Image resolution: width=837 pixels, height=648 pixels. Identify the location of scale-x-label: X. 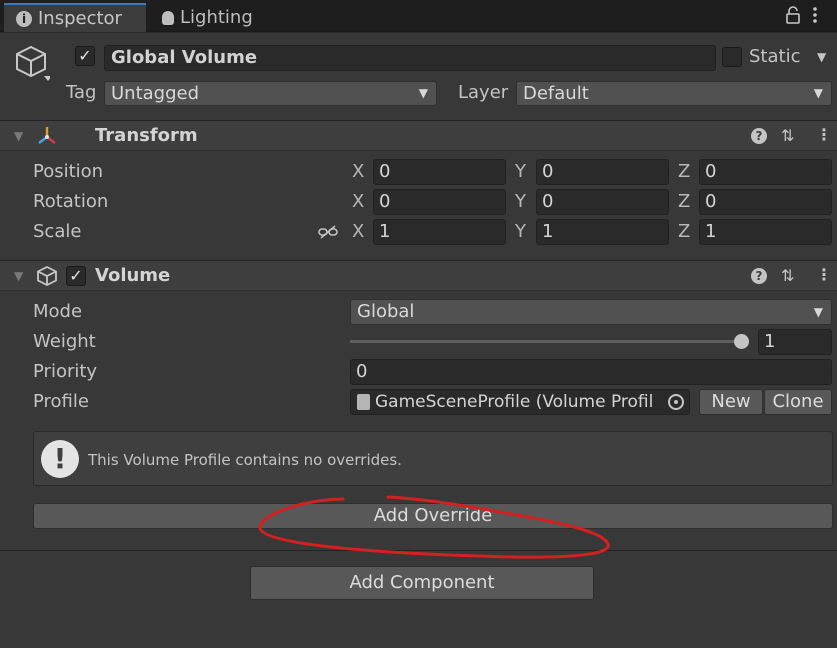
(358, 231).